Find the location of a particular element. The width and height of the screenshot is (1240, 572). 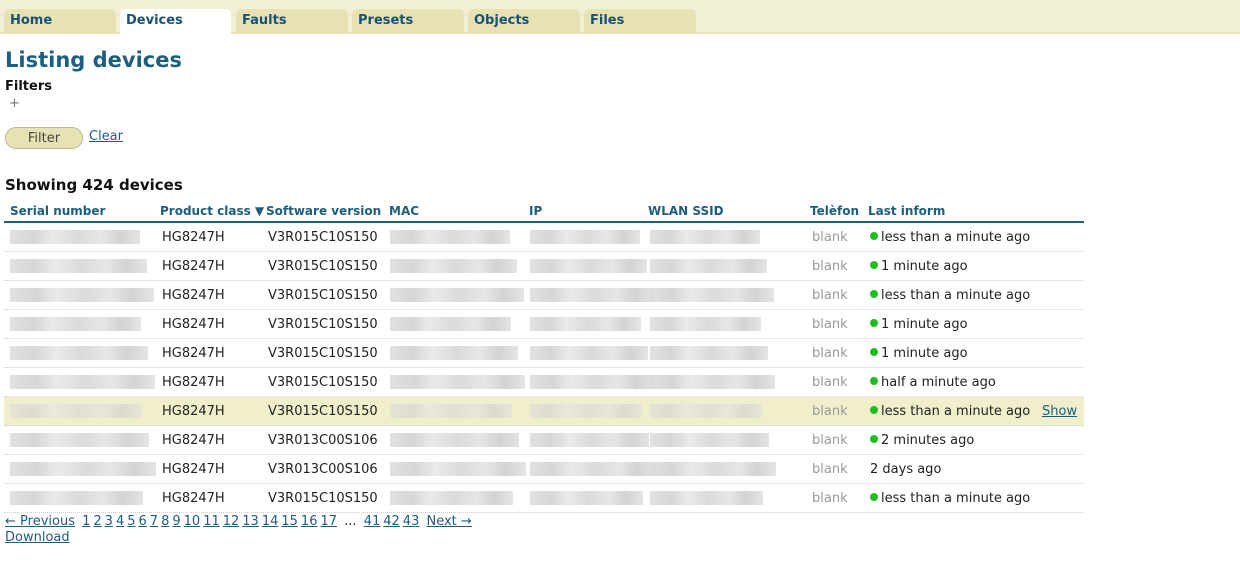

tab-home: Home is located at coordinates (60, 21).